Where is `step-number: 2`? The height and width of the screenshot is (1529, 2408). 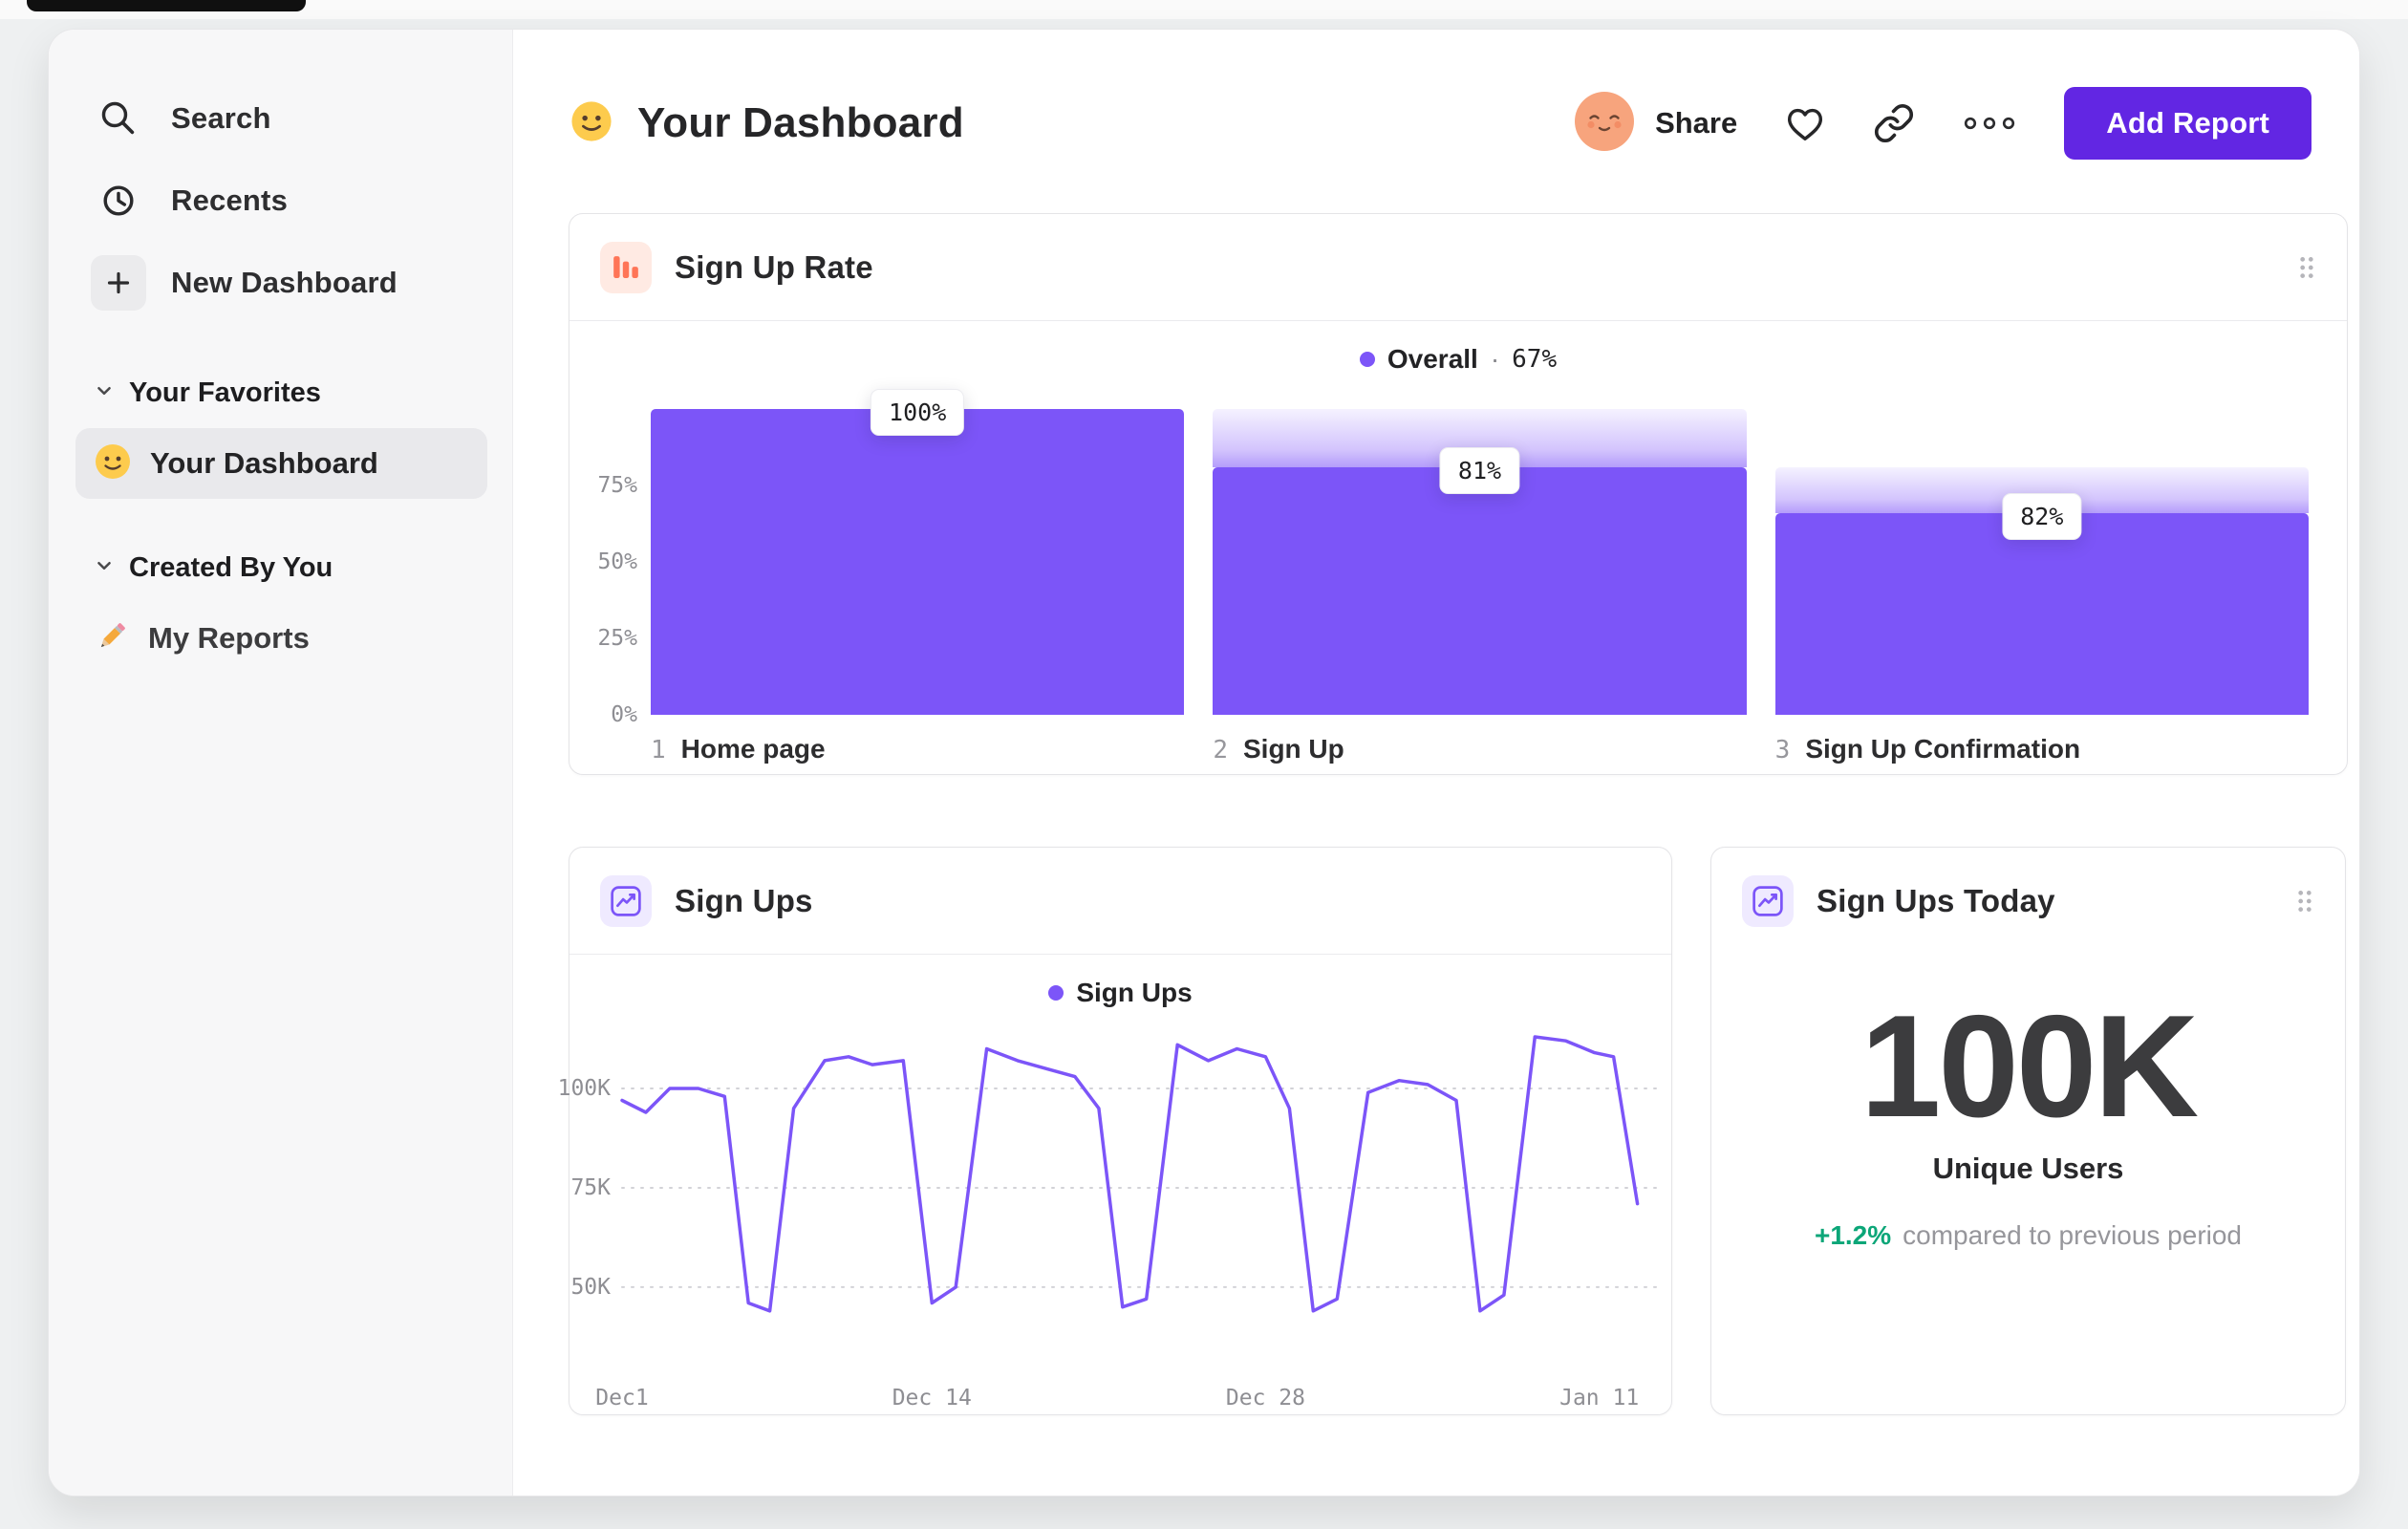 step-number: 2 is located at coordinates (1220, 750).